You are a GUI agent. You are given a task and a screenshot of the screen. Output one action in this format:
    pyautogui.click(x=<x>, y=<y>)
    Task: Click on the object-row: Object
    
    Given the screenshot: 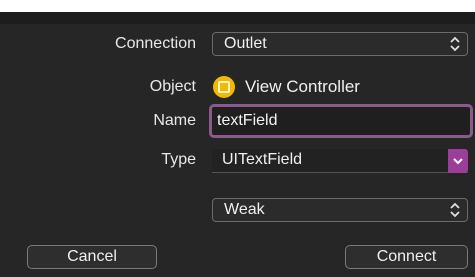 What is the action you would take?
    pyautogui.click(x=237, y=87)
    